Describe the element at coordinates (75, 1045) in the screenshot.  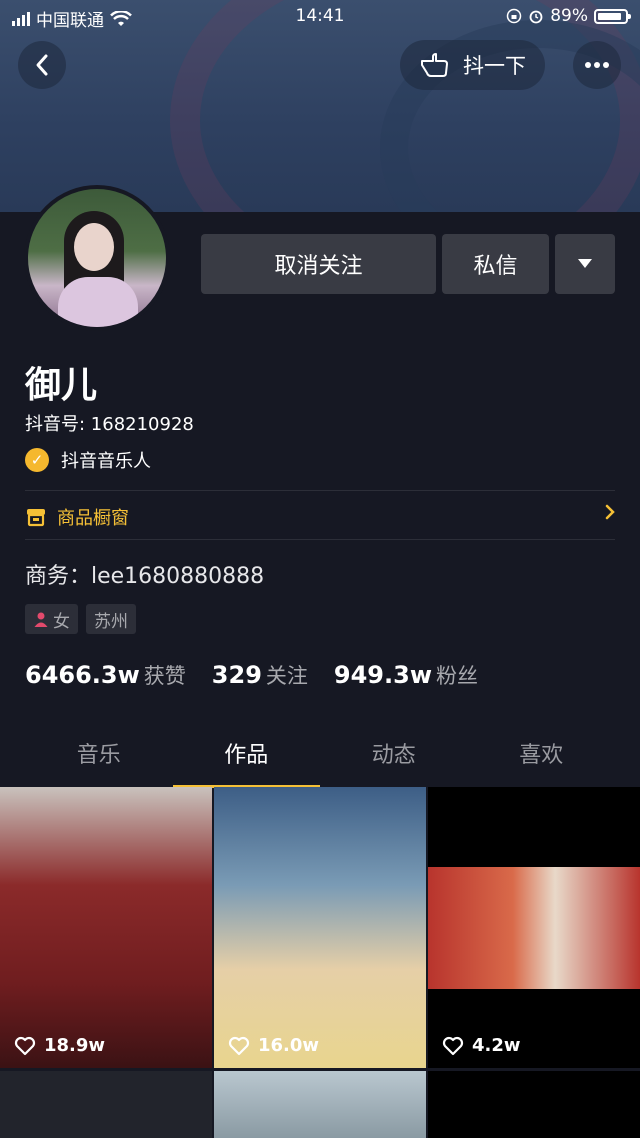
I see `like-count-value: 18.9w` at that location.